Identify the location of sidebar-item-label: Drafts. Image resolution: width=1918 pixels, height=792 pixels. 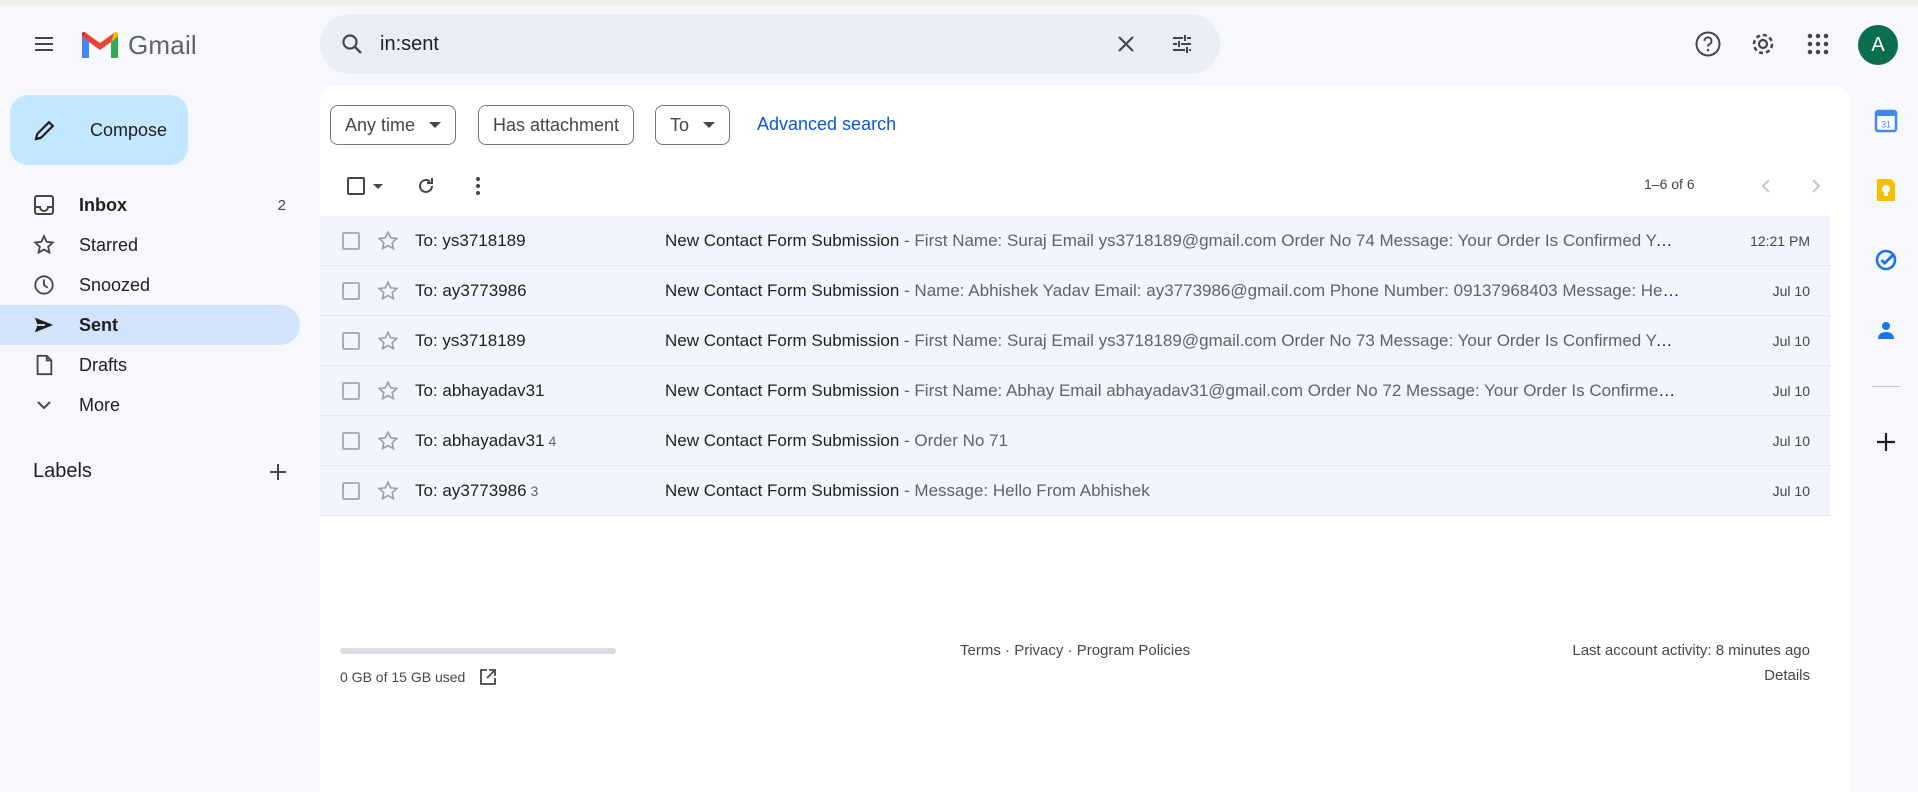
(103, 364).